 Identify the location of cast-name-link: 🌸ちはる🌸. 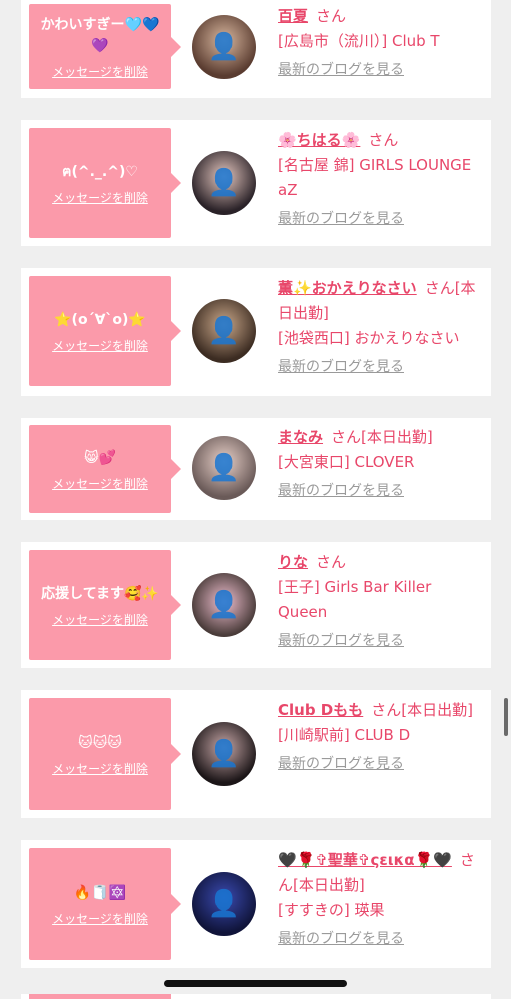
(319, 140).